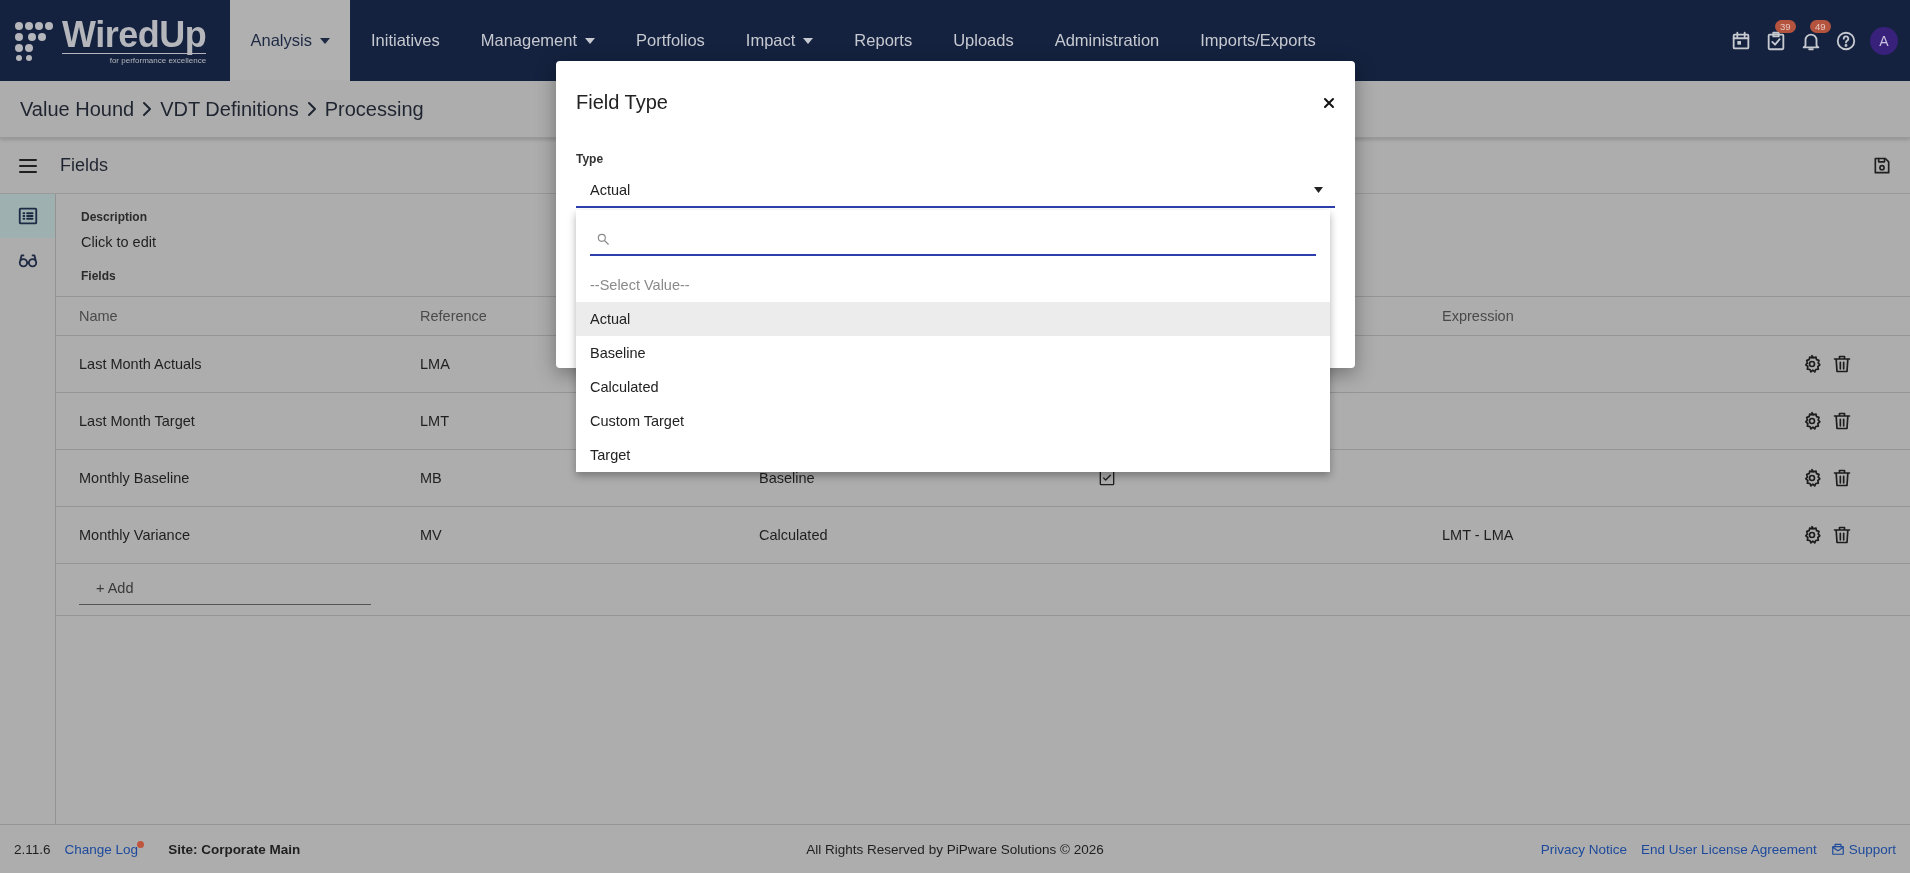 Image resolution: width=1910 pixels, height=873 pixels. I want to click on nav-tab: Reports, so click(883, 40).